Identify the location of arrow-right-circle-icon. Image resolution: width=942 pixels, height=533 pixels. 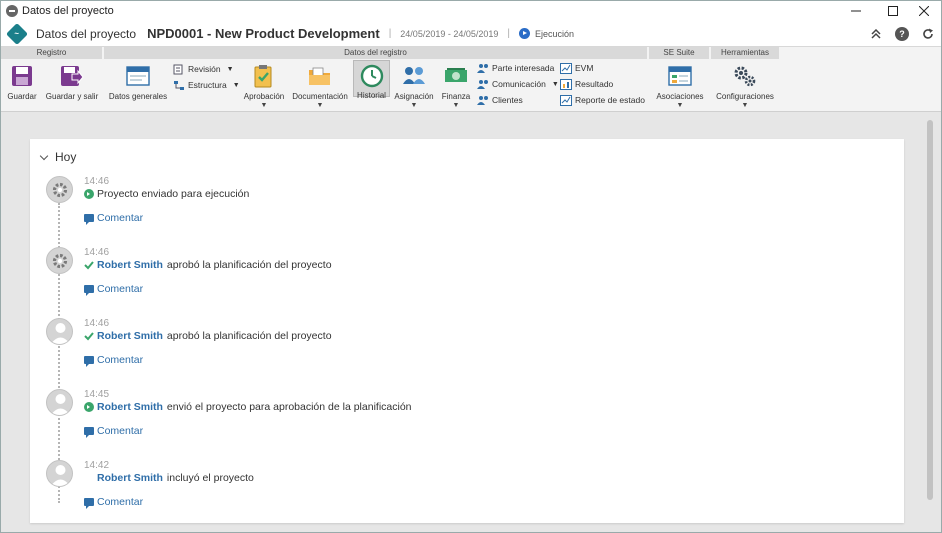
(89, 194).